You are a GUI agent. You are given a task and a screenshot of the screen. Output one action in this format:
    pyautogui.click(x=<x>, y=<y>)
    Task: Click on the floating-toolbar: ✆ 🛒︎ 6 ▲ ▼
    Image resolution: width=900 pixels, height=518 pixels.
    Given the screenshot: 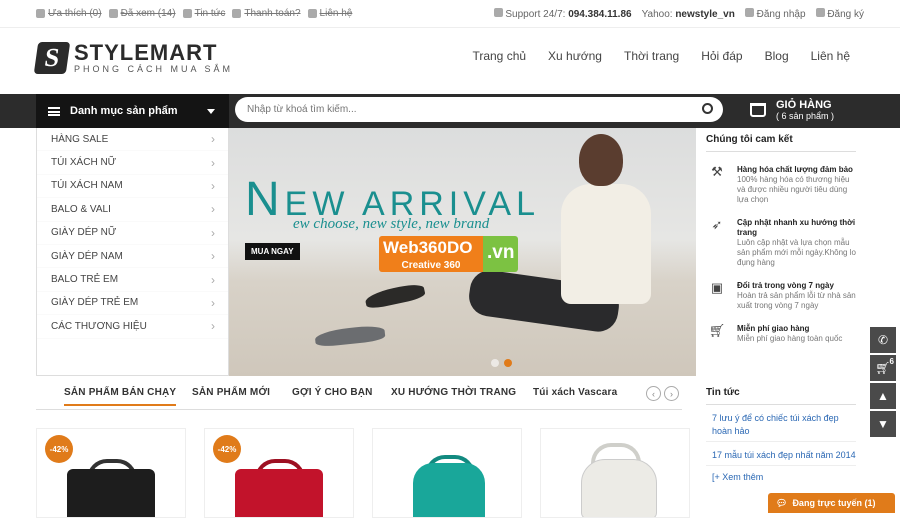 What is the action you would take?
    pyautogui.click(x=883, y=382)
    